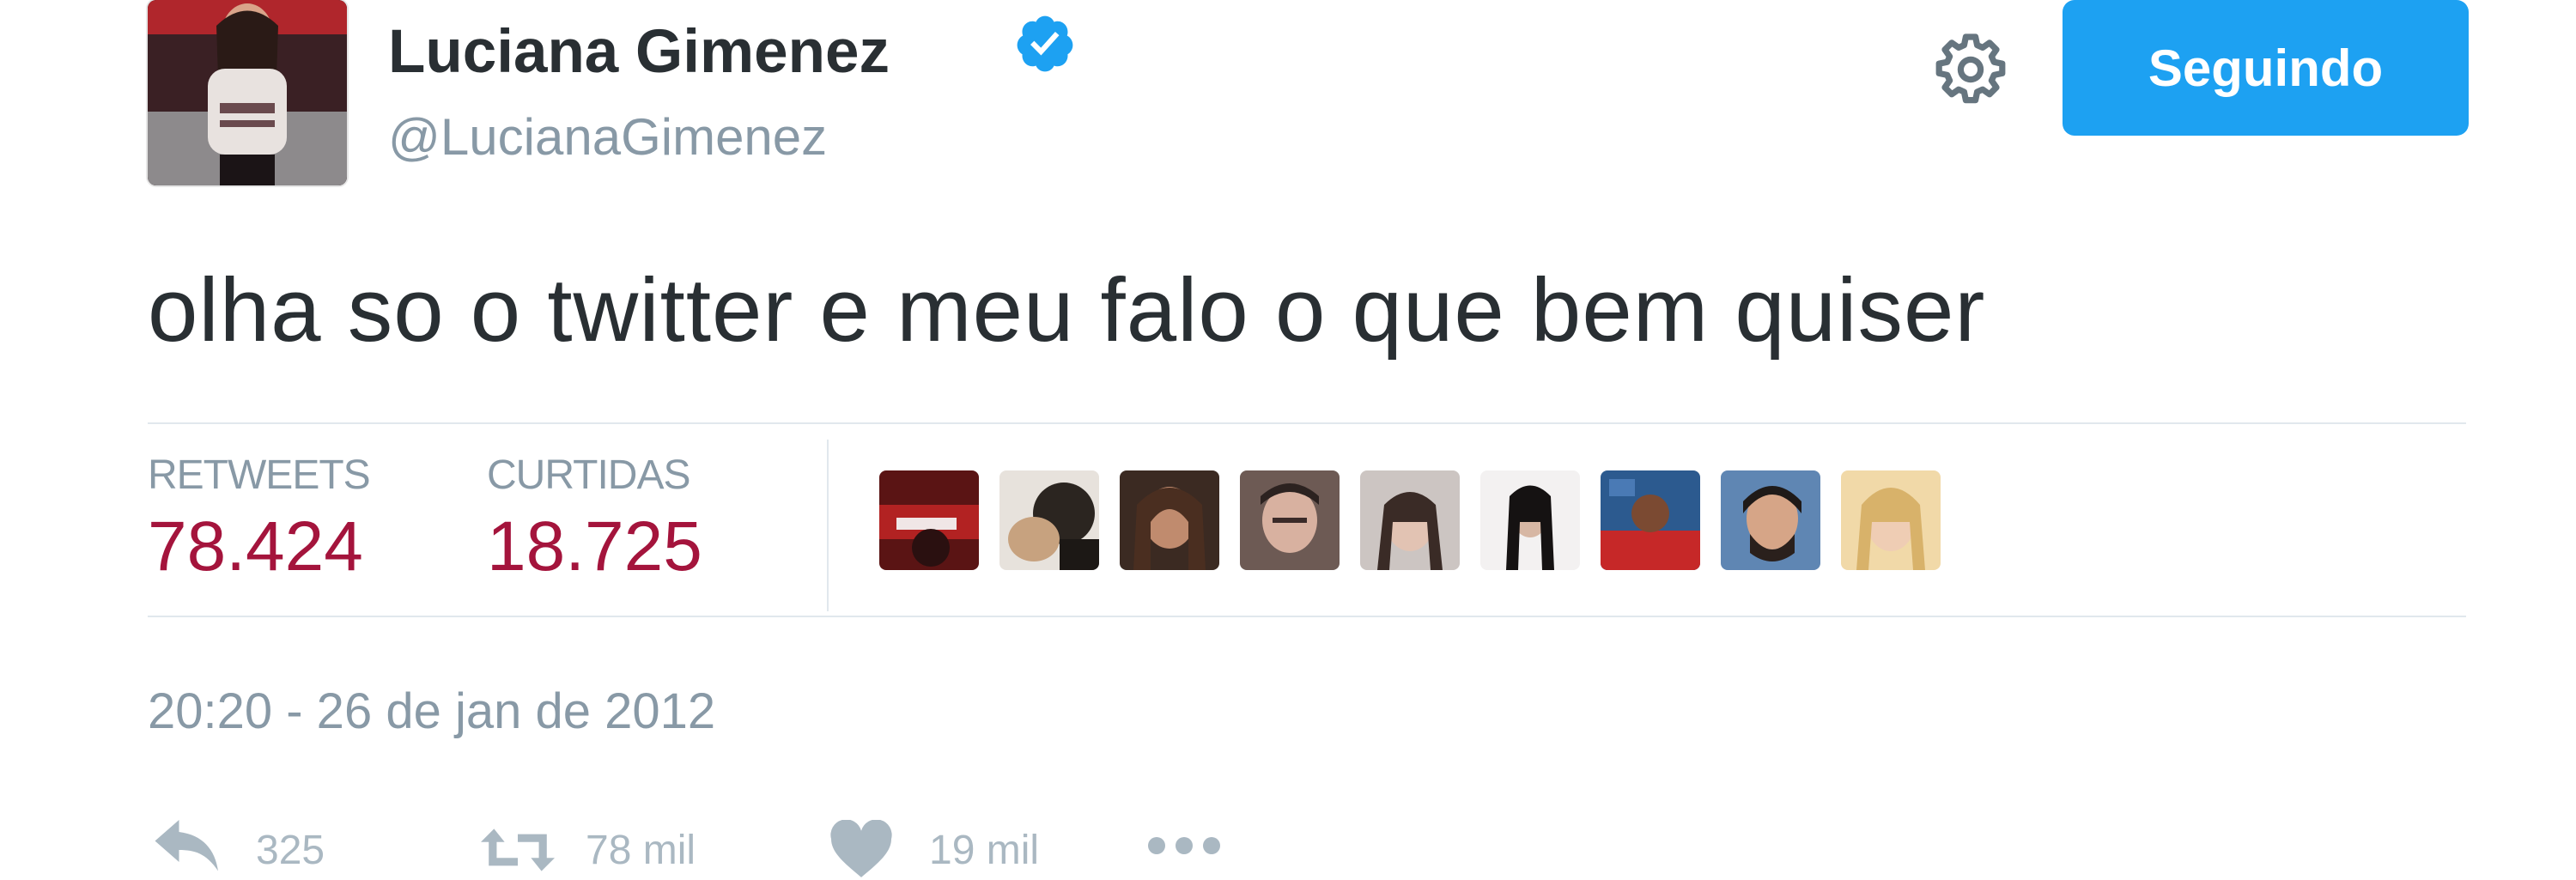 This screenshot has width=2576, height=880. I want to click on gear-icon, so click(1970, 69).